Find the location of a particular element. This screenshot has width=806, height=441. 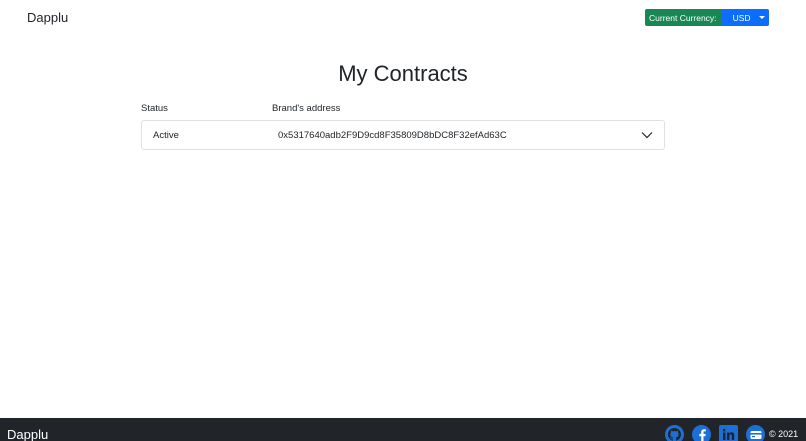

chevron-down-icon is located at coordinates (647, 135).